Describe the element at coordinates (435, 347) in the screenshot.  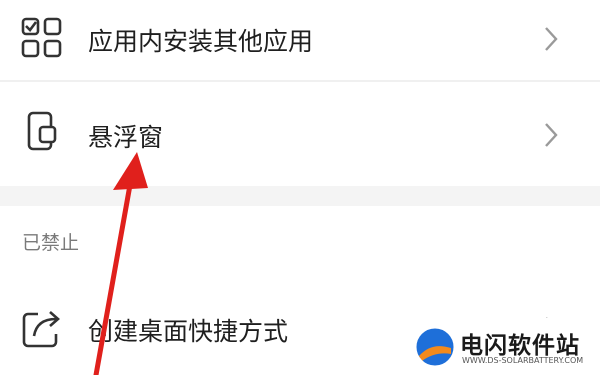
I see `watermark-logo-icon` at that location.